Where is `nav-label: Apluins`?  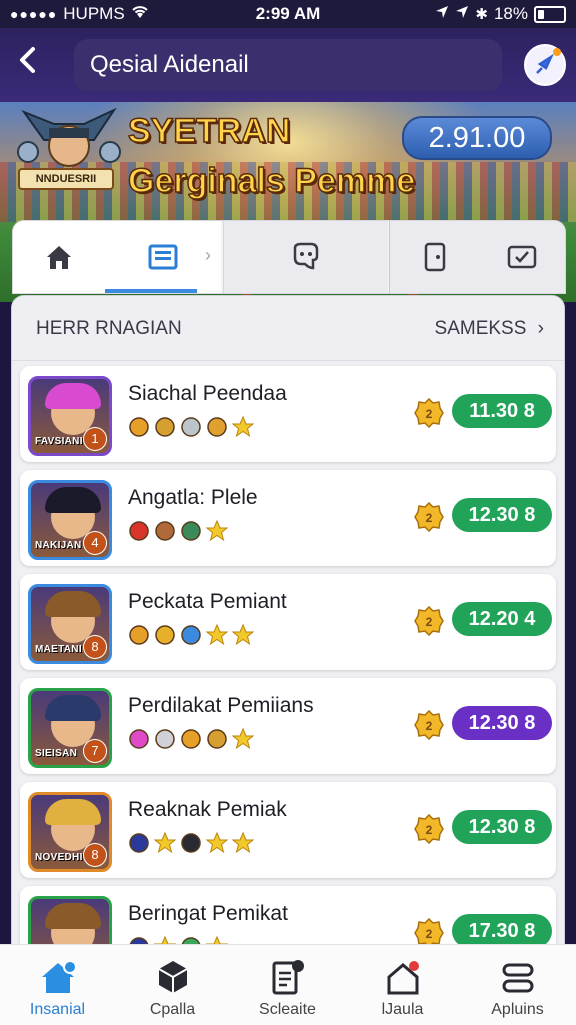 nav-label: Apluins is located at coordinates (517, 1009).